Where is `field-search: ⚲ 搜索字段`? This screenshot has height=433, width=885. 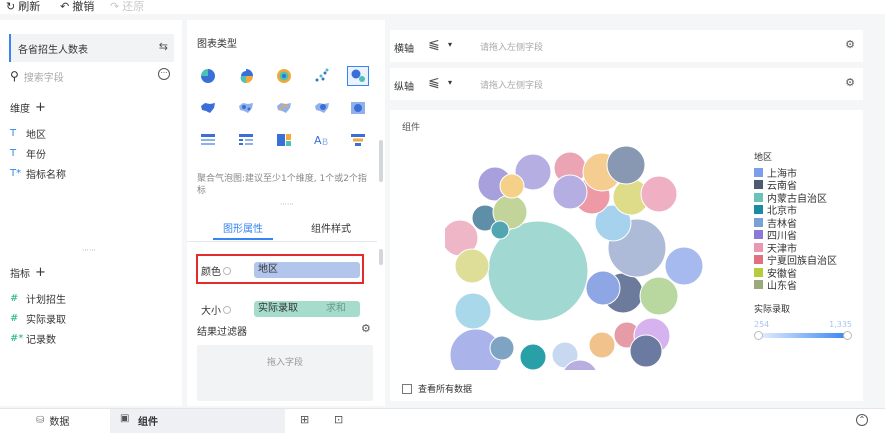
field-search: ⚲ 搜索字段 is located at coordinates (85, 76).